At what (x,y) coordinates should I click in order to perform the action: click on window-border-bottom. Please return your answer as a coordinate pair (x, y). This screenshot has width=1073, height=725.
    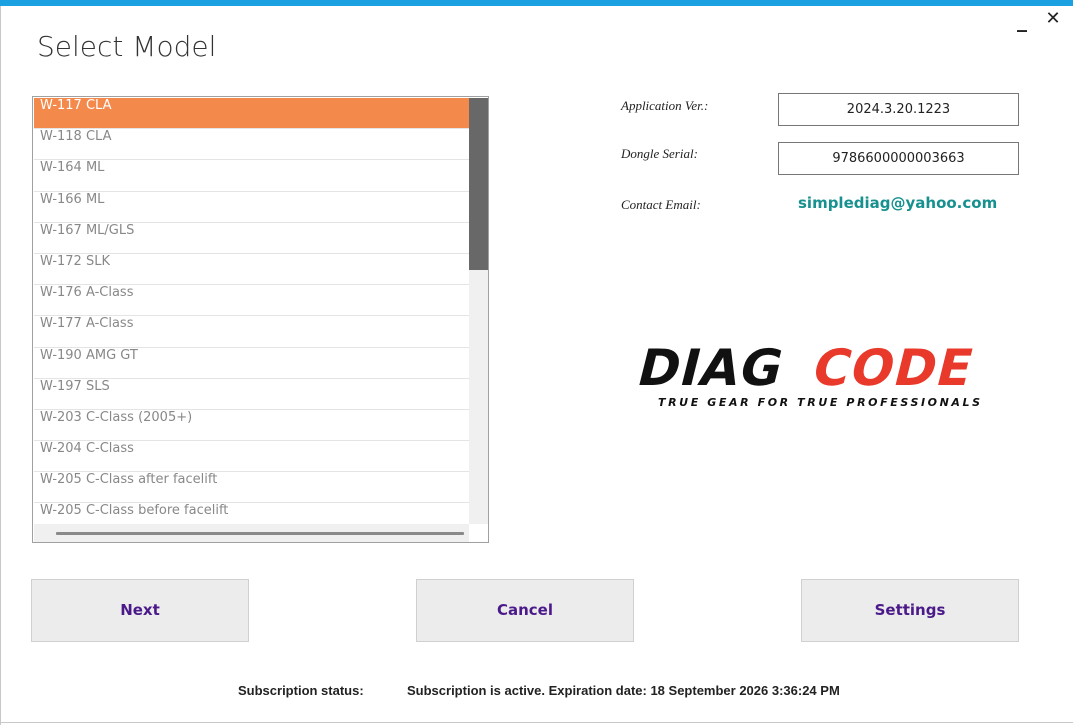
    Looking at the image, I should click on (536, 722).